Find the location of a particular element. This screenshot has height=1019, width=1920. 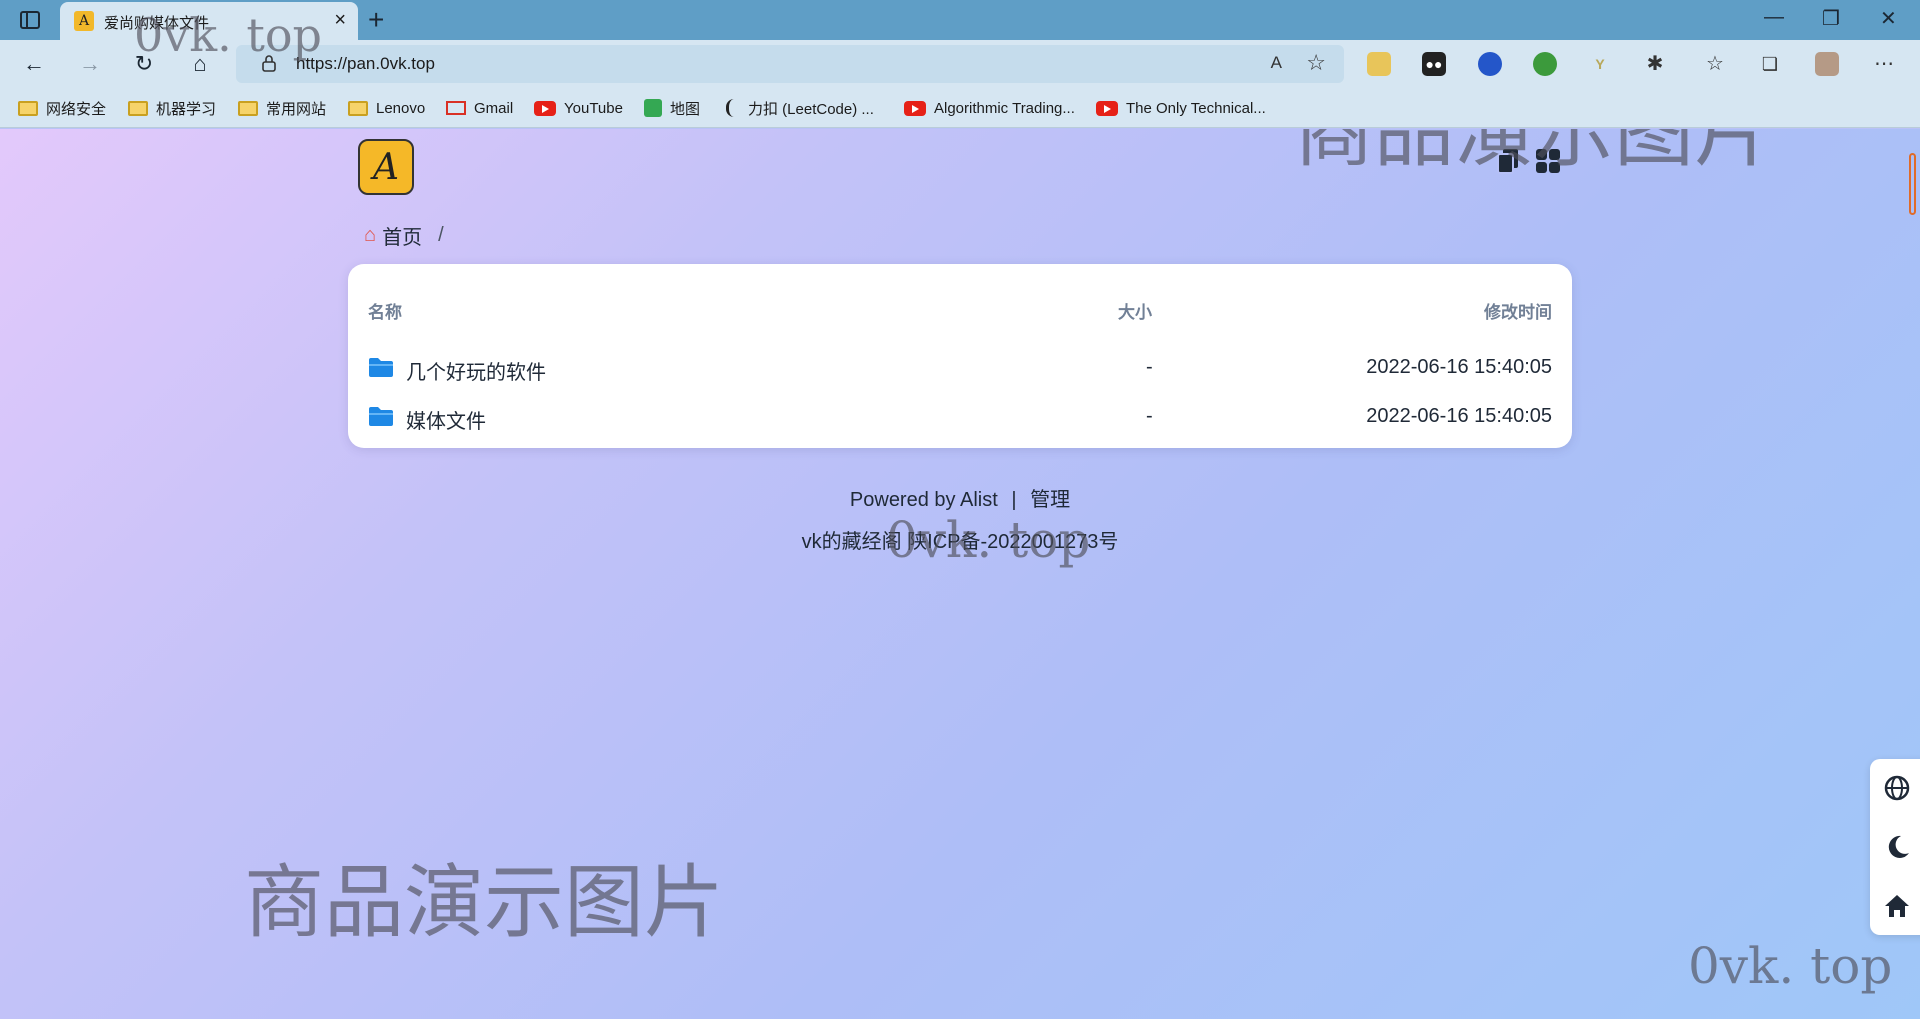

powered-by-link: Powered by Alist is located at coordinates (924, 500).